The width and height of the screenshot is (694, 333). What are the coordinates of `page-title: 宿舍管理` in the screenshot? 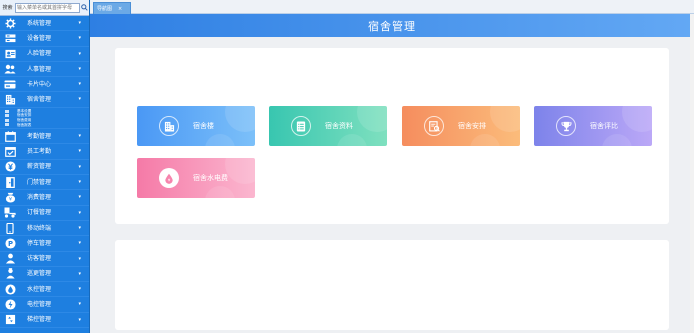 It's located at (392, 26).